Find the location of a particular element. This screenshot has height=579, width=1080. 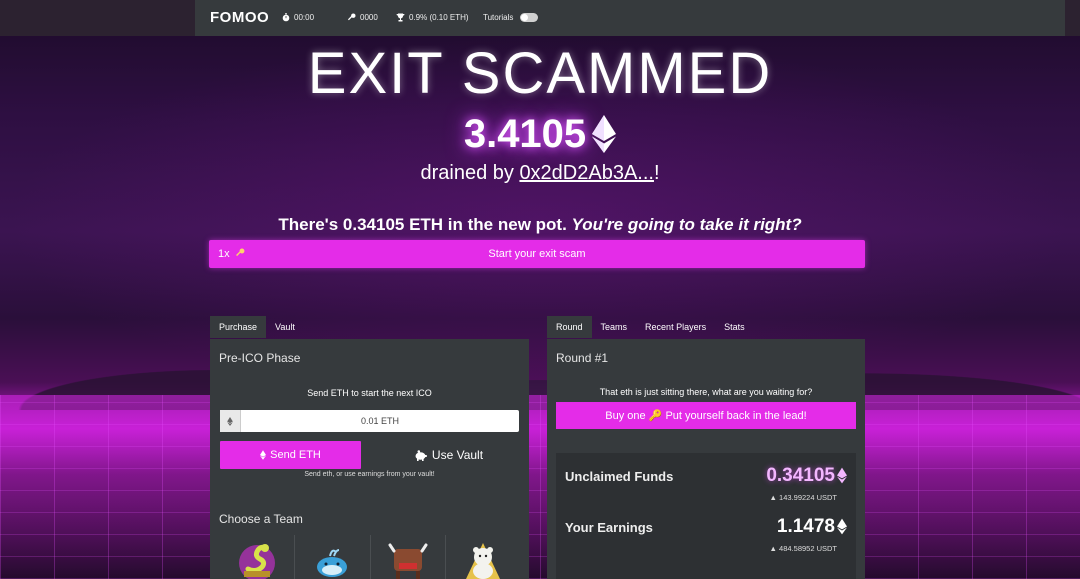

drained-by-line: drained by 0x2dD2Ab3A...! is located at coordinates (540, 173).